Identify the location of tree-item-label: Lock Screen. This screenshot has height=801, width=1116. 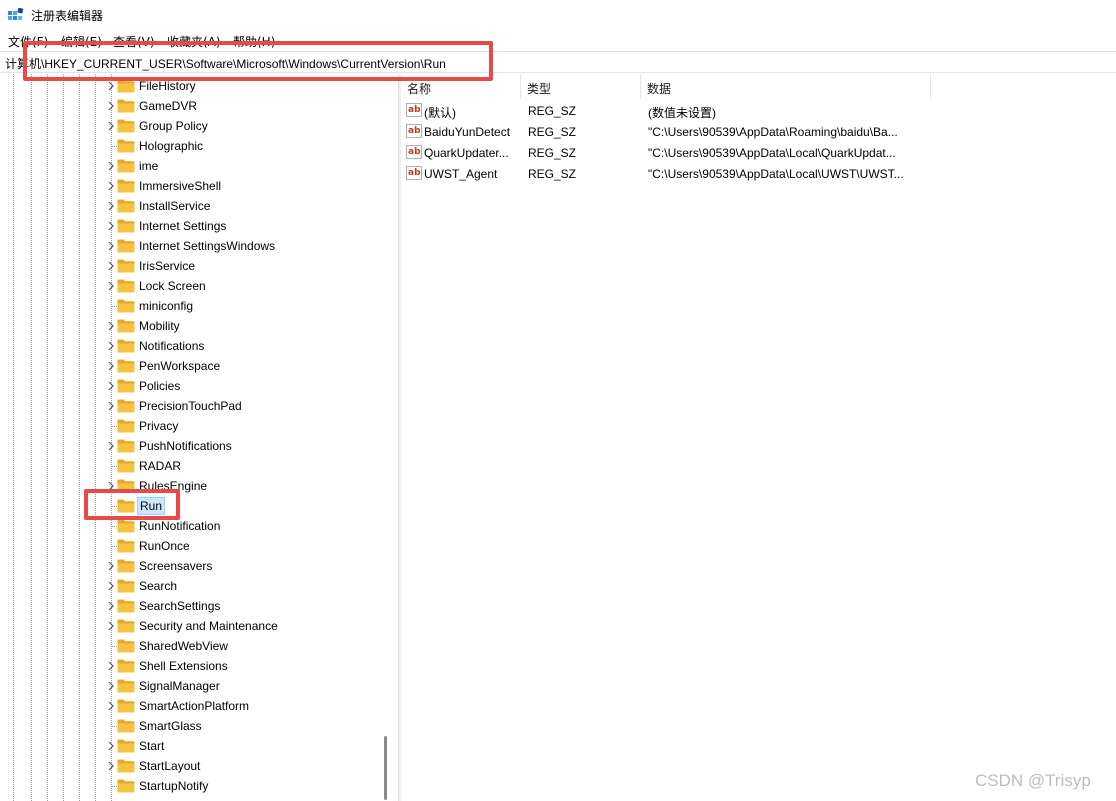
(172, 286).